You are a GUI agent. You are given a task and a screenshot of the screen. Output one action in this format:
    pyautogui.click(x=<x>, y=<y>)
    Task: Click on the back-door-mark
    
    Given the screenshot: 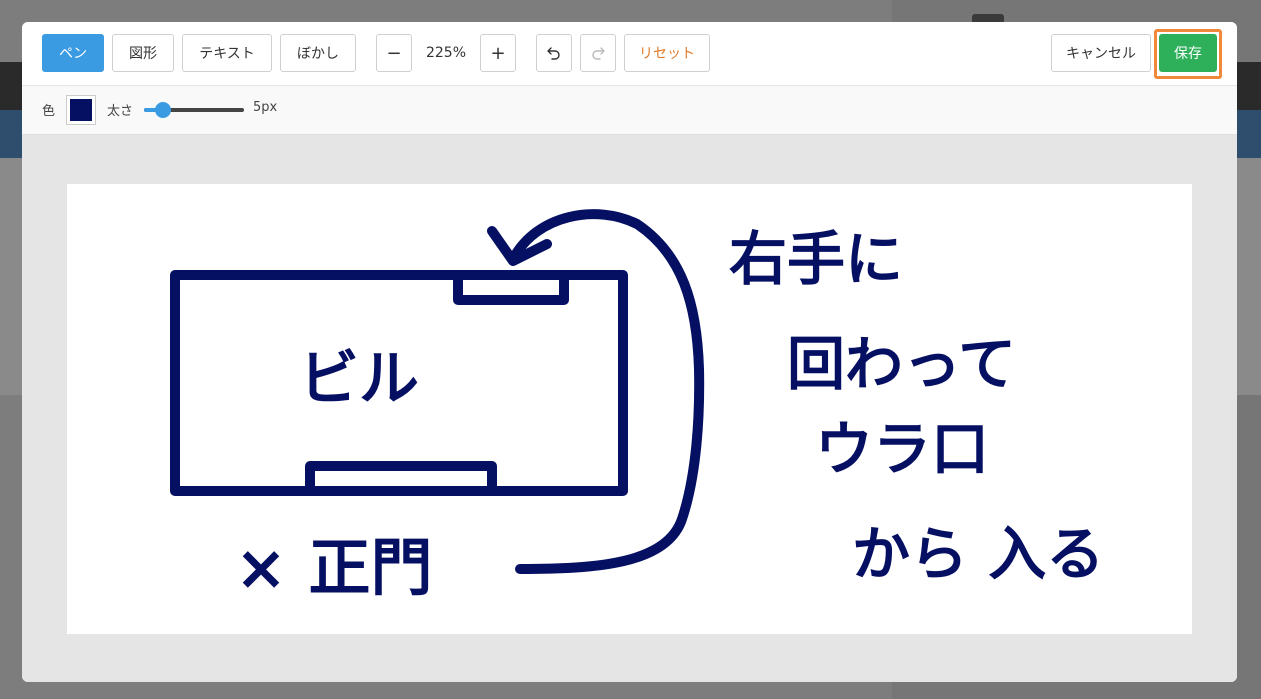 What is the action you would take?
    pyautogui.click(x=511, y=287)
    